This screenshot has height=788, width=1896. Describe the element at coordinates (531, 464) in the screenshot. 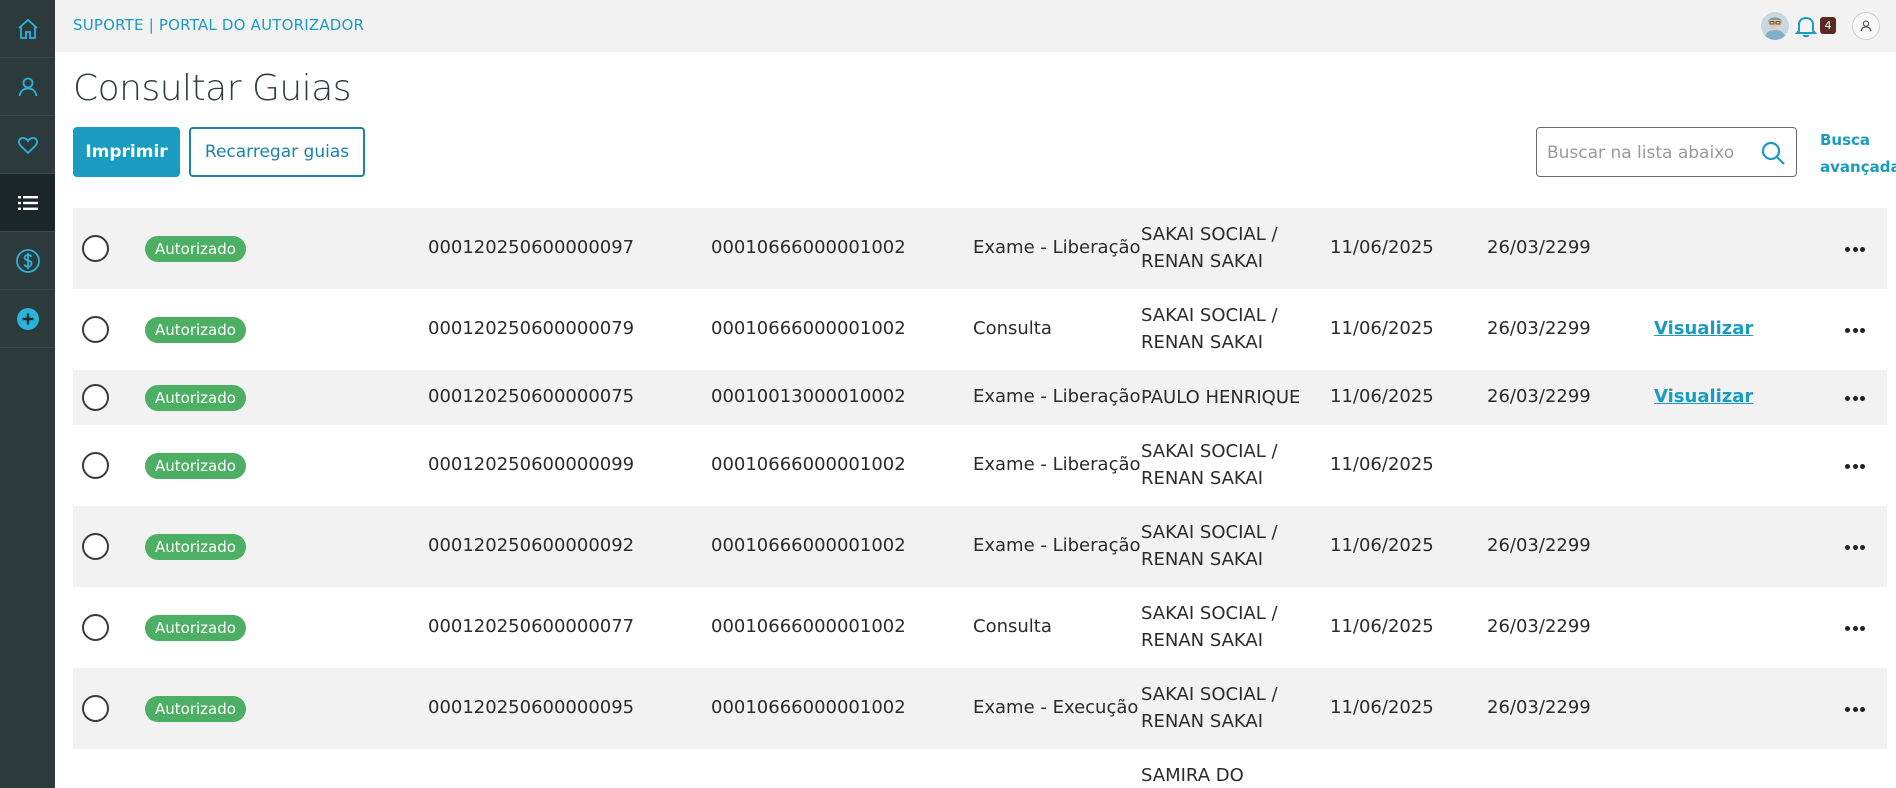

I see `guia-number: 000120250600000099` at that location.